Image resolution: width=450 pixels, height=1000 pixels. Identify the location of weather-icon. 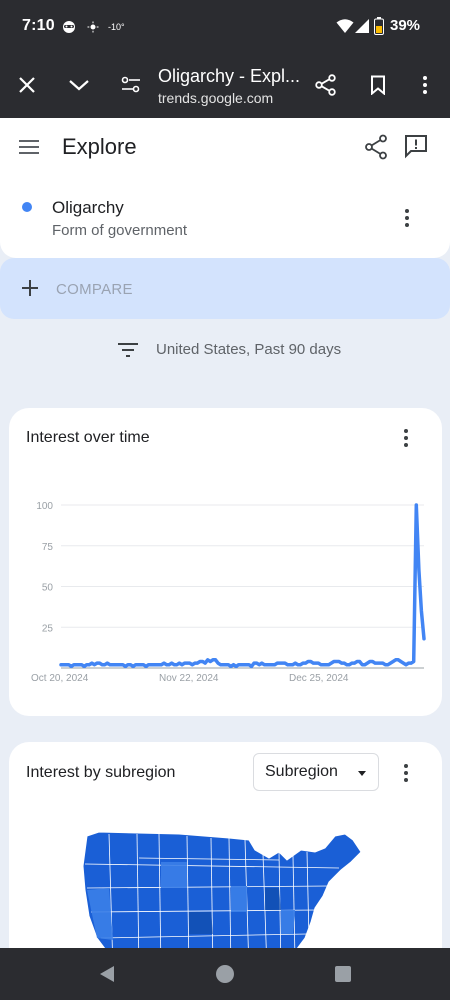
(93, 29).